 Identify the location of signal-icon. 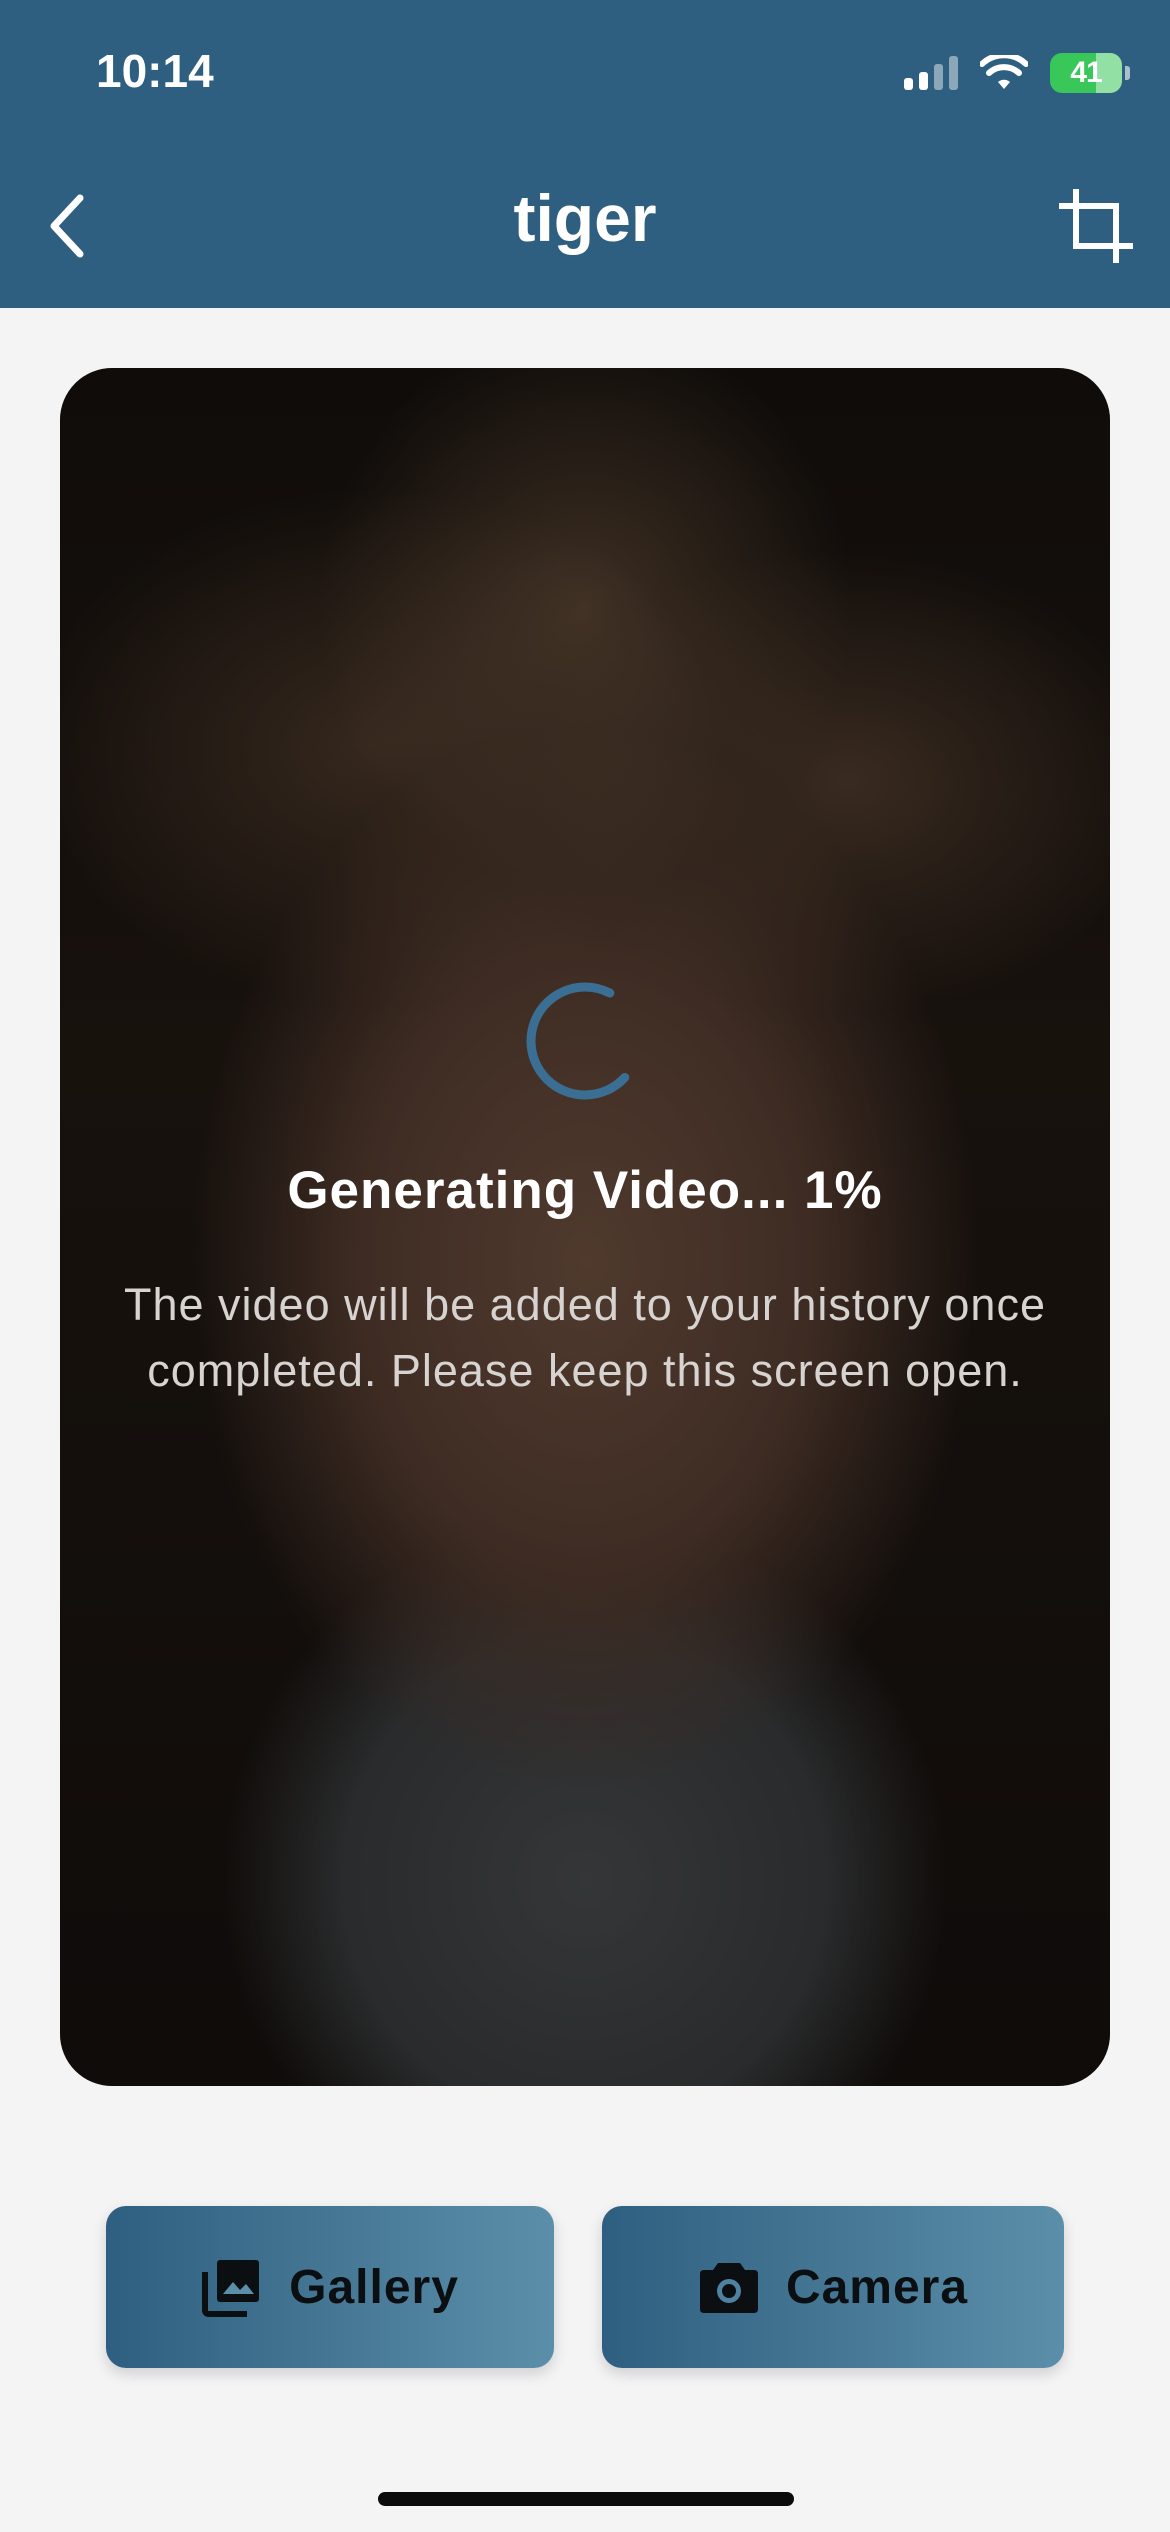
(931, 73).